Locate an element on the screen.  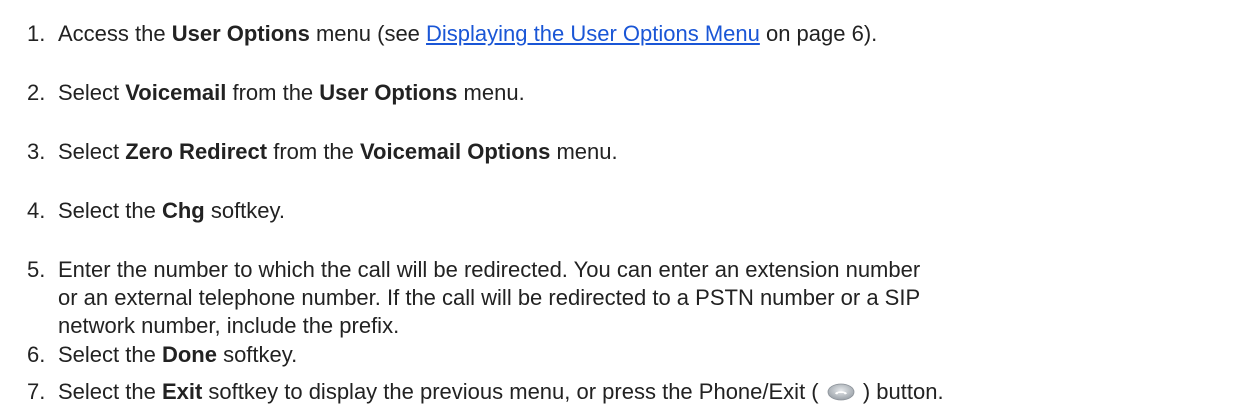
step-number: 6. is located at coordinates (36, 354).